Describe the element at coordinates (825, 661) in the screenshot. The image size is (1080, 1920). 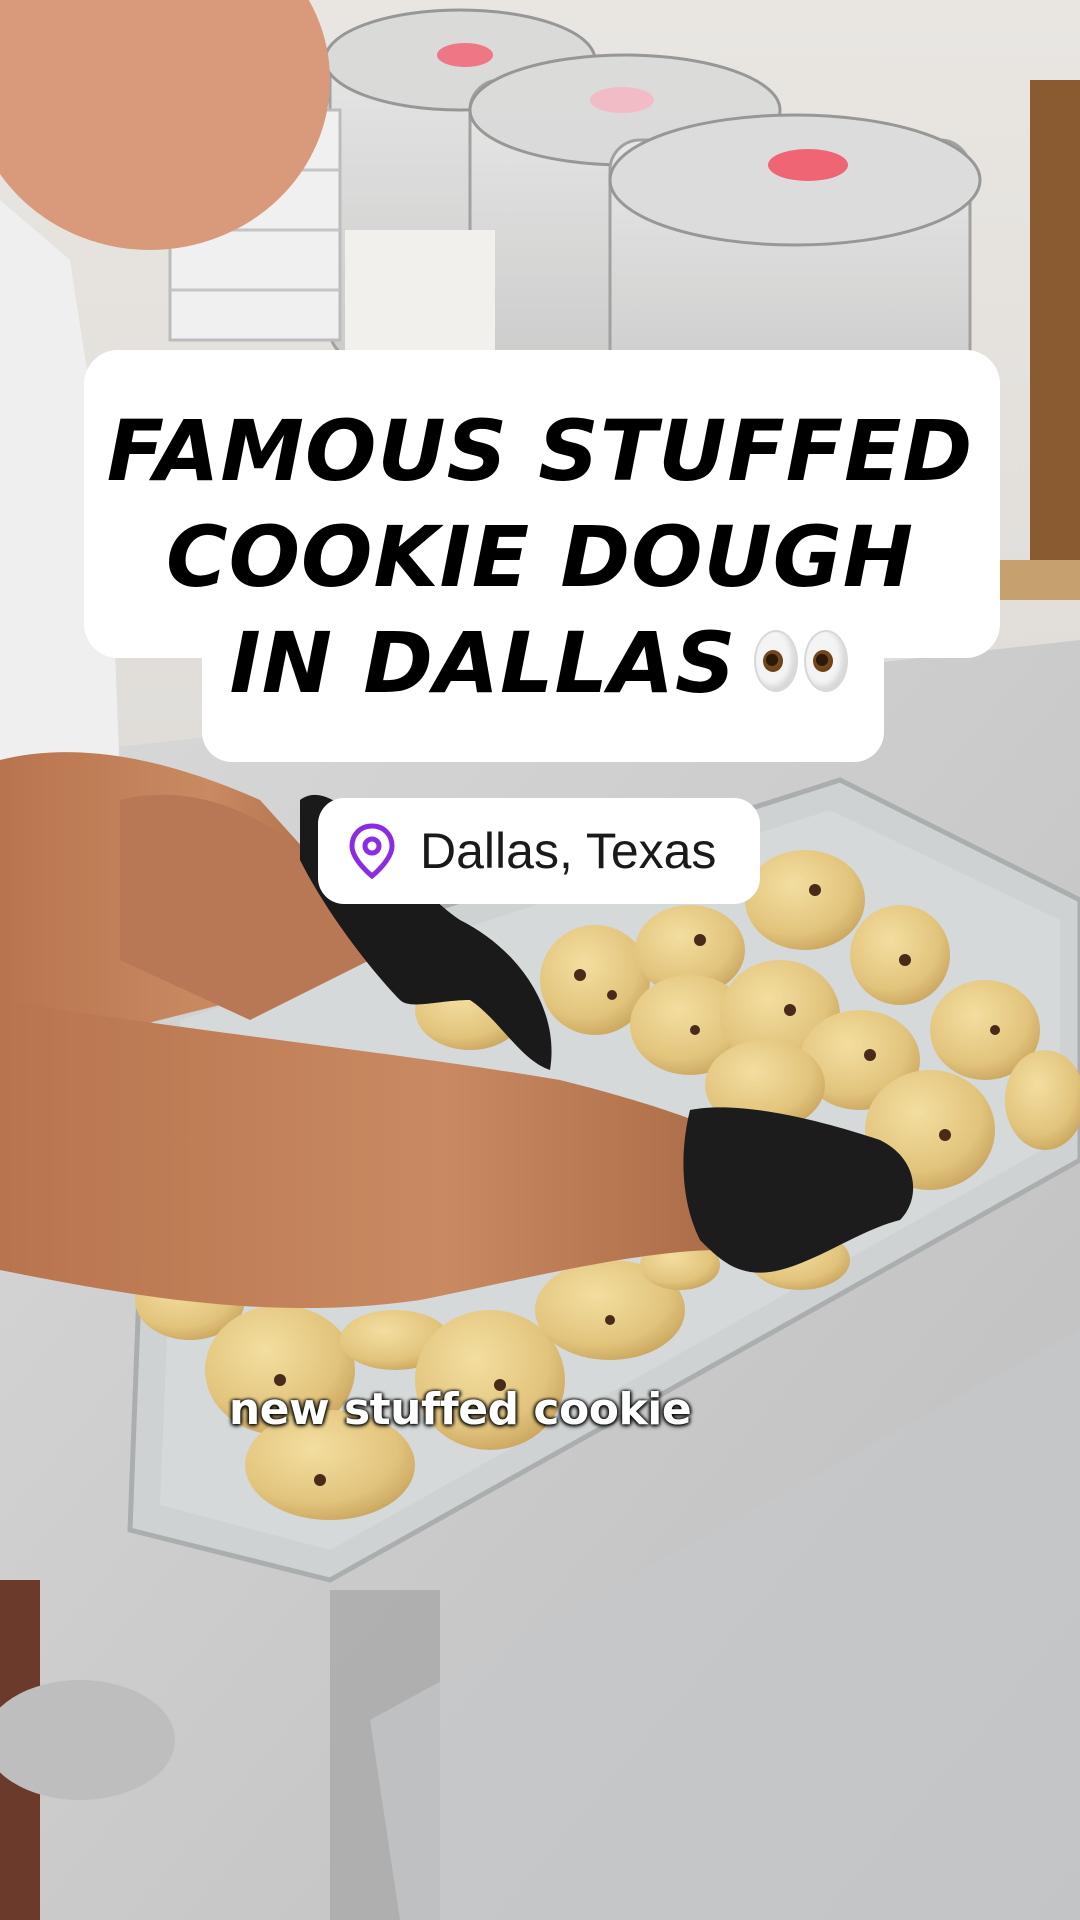
I see `eye-right-icon` at that location.